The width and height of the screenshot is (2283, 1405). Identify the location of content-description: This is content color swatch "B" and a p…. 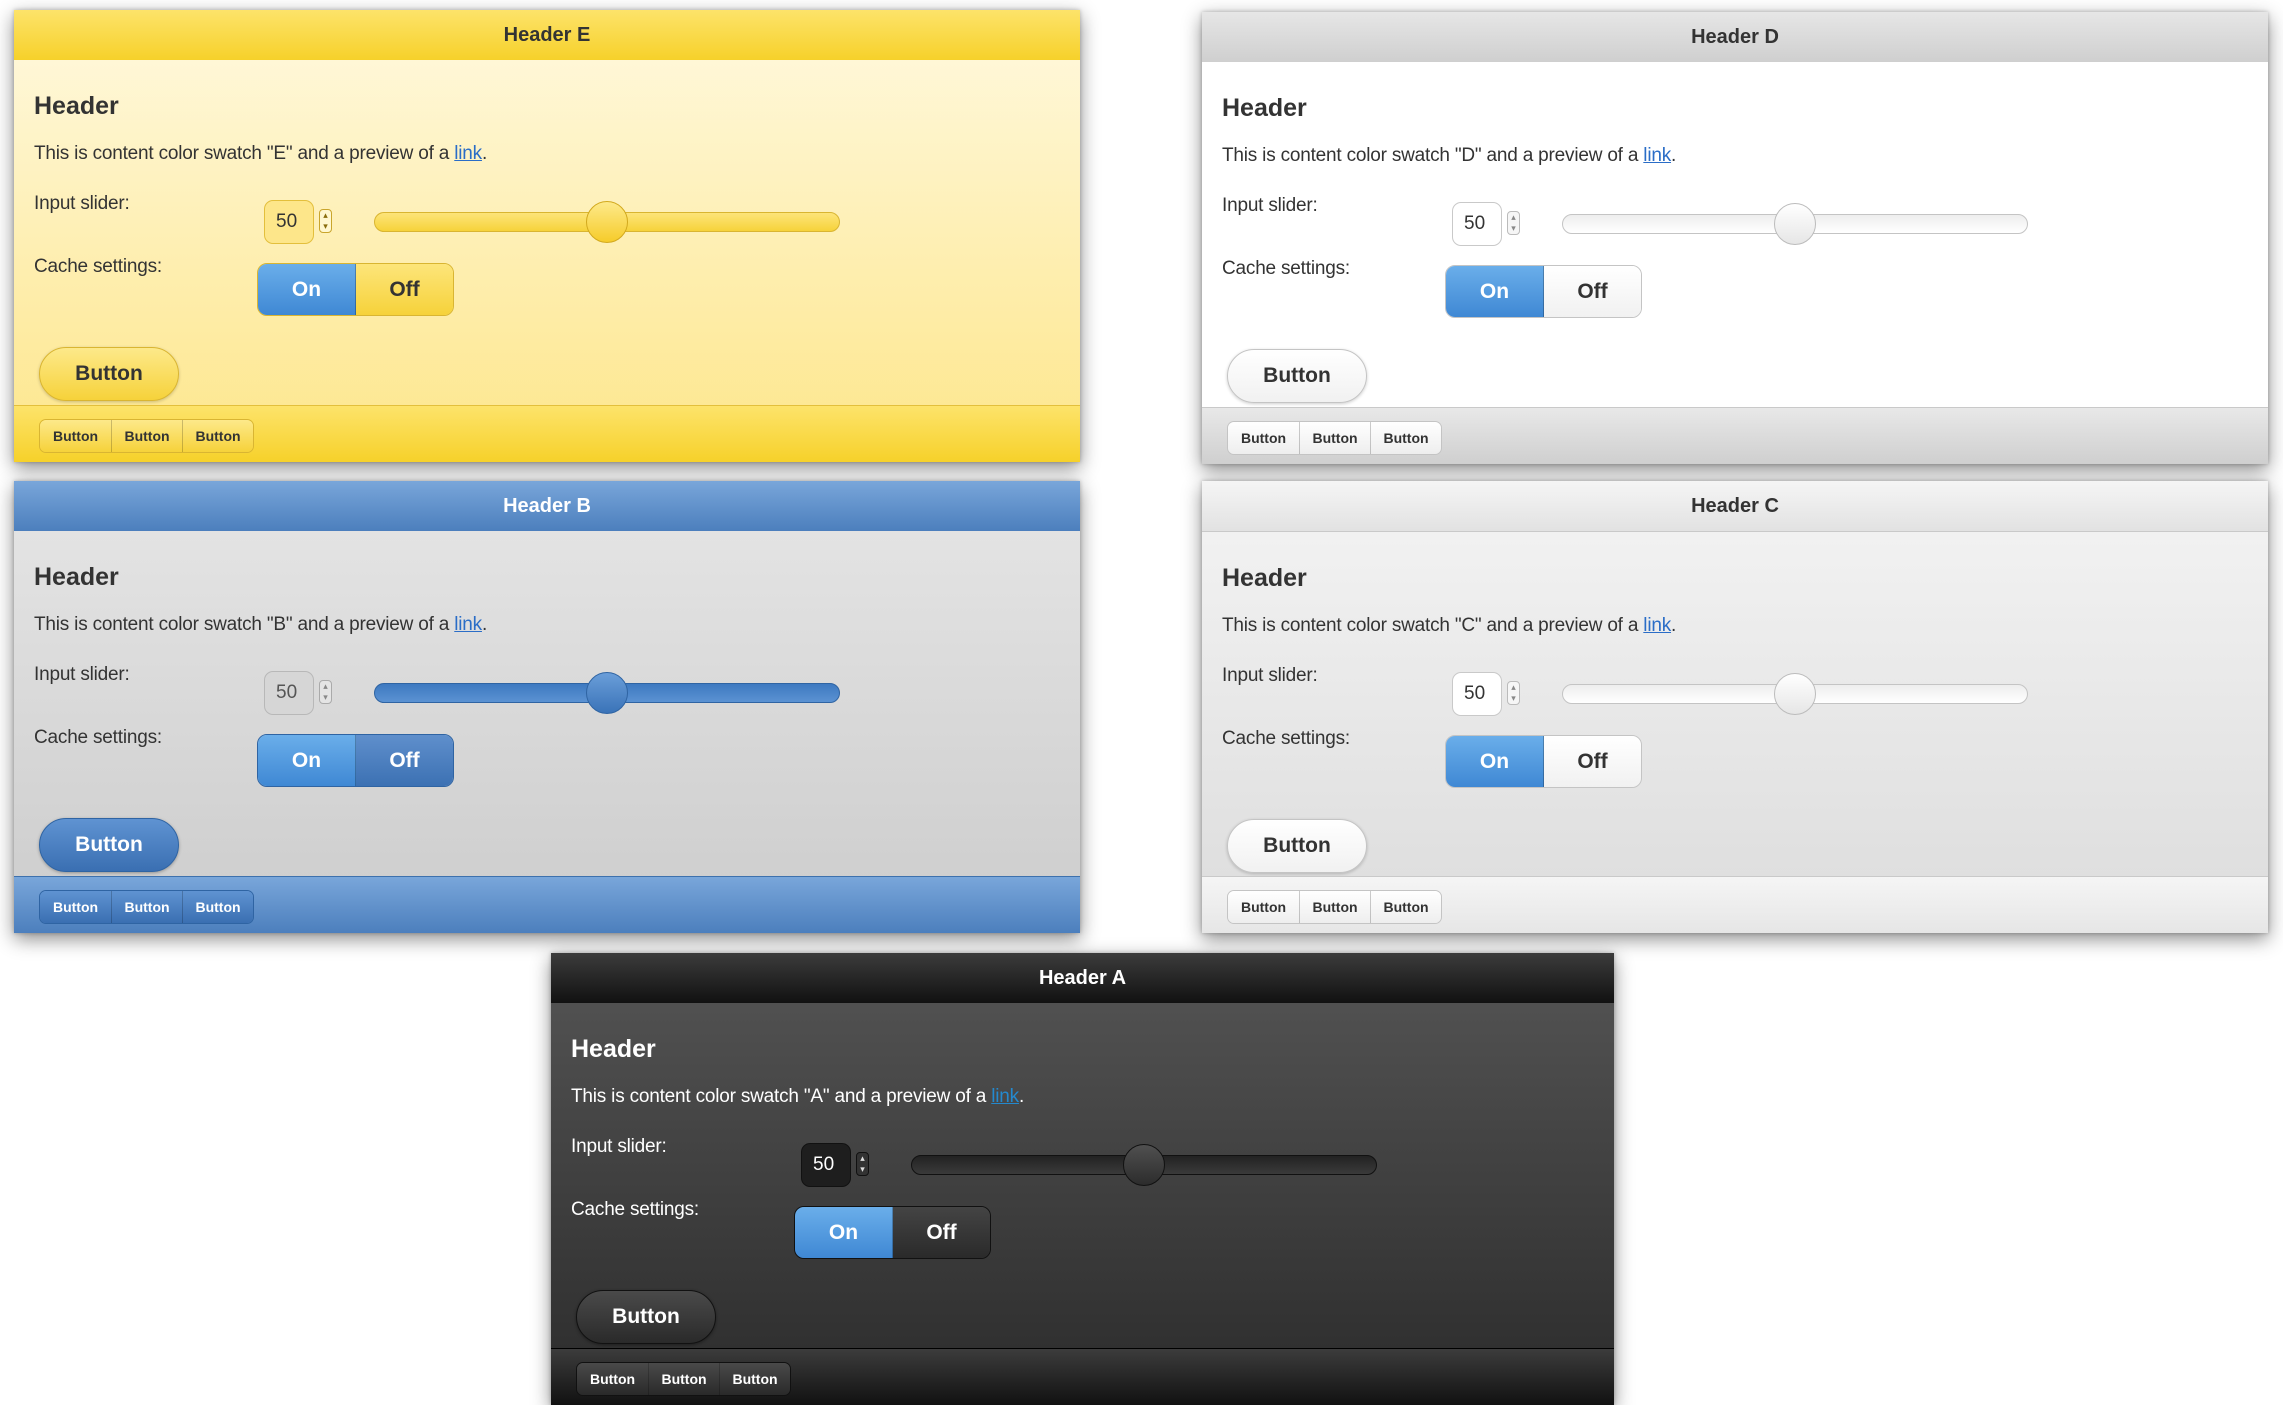
(260, 625).